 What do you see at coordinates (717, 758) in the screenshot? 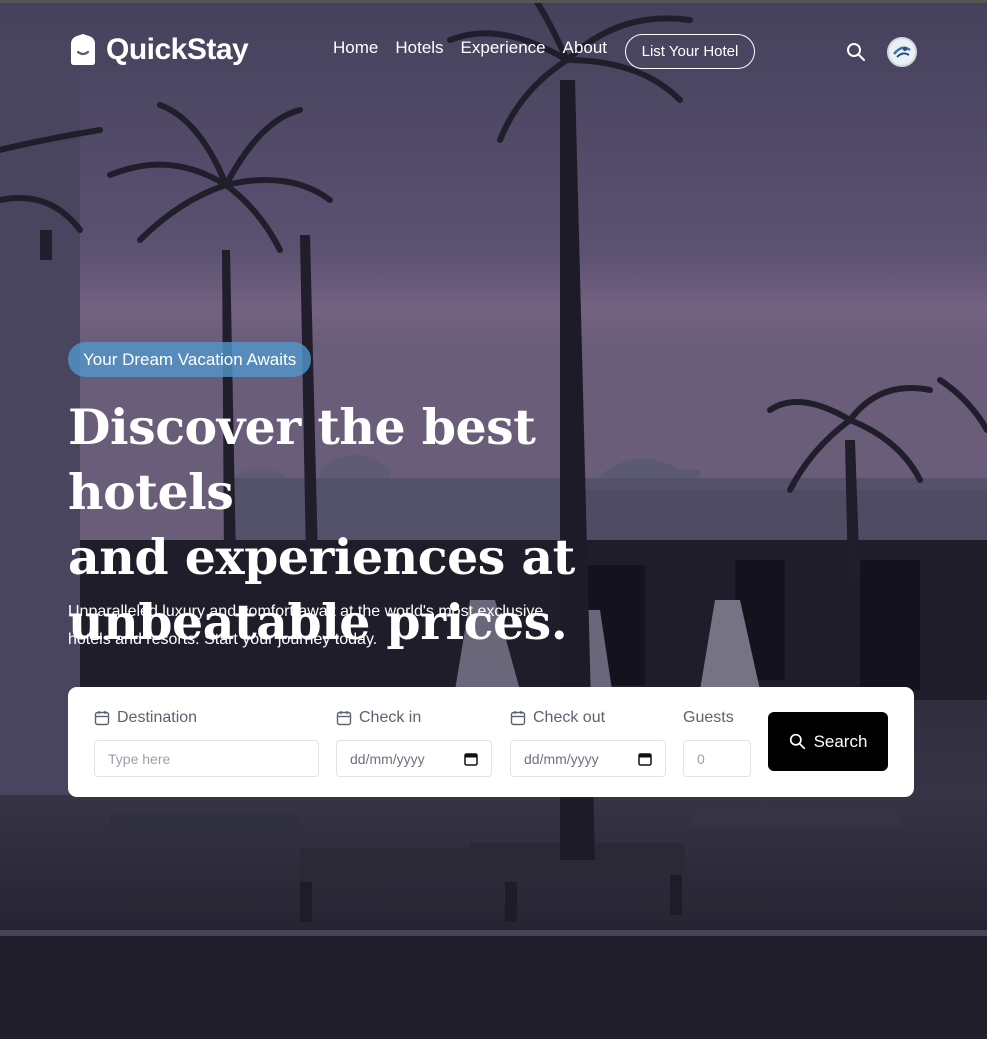
I see `guests-input: 0` at bounding box center [717, 758].